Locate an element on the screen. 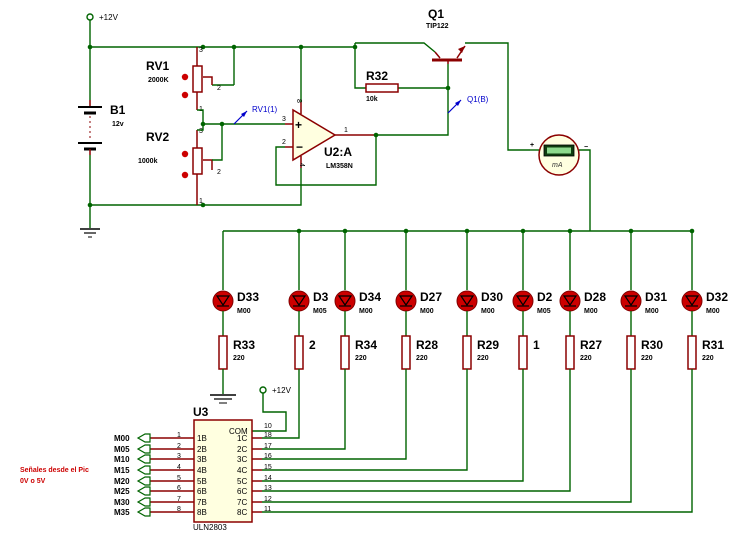 This screenshot has height=542, width=755. u3-input-pin: M20 5 5B is located at coordinates (160, 480).